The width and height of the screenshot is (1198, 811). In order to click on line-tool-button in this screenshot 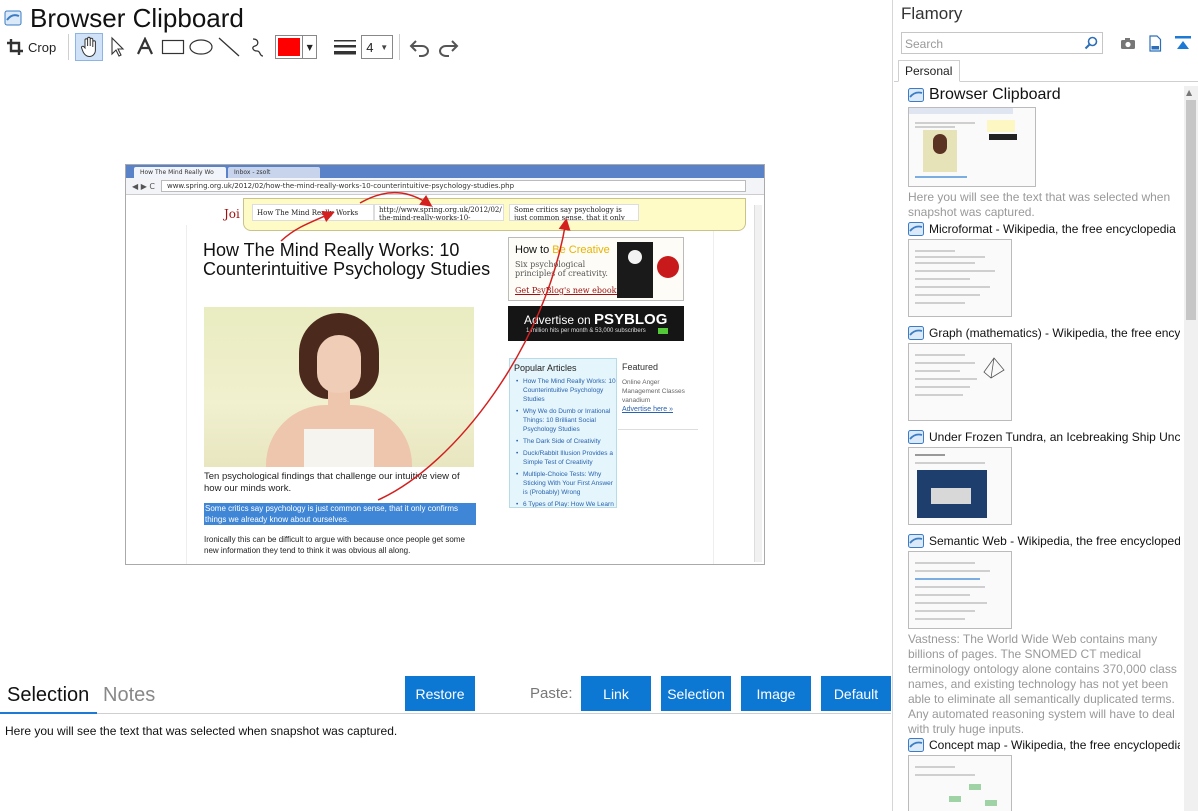, I will do `click(229, 47)`.